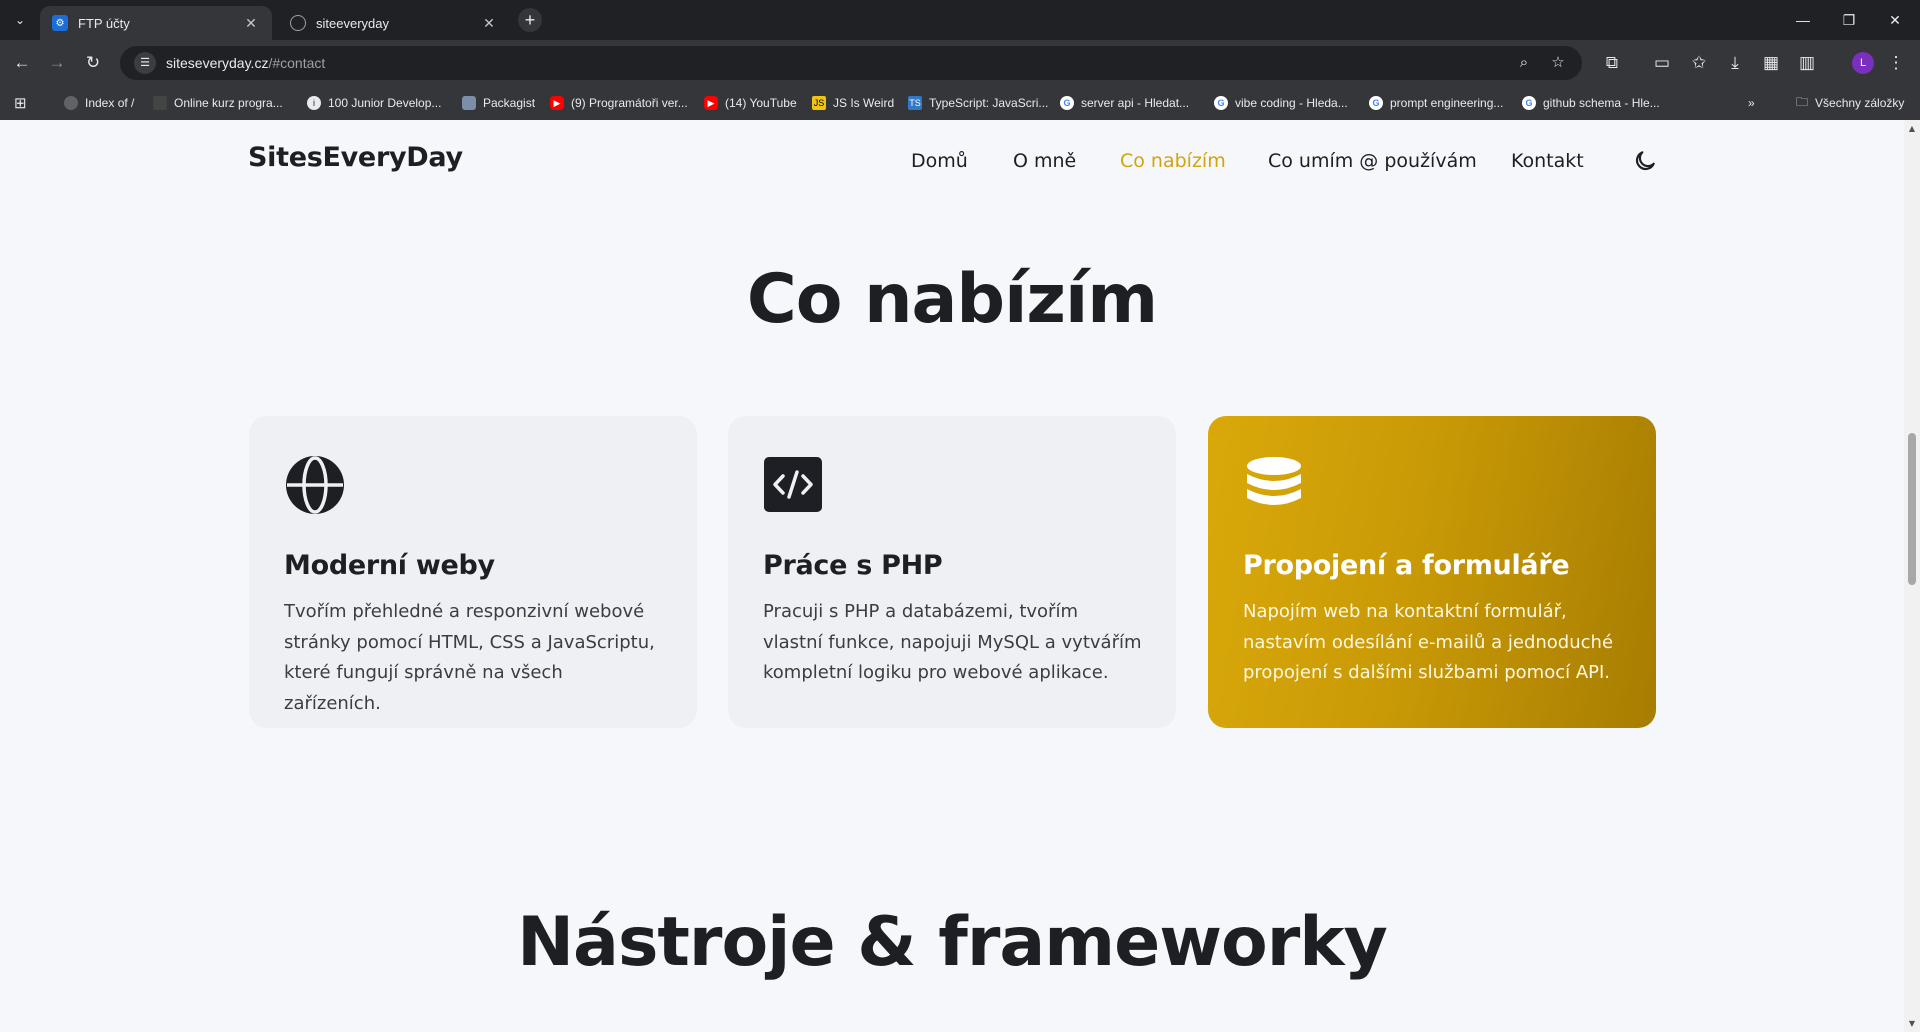 This screenshot has width=1920, height=1032. Describe the element at coordinates (952, 299) in the screenshot. I see `services-heading: Co nabízím` at that location.